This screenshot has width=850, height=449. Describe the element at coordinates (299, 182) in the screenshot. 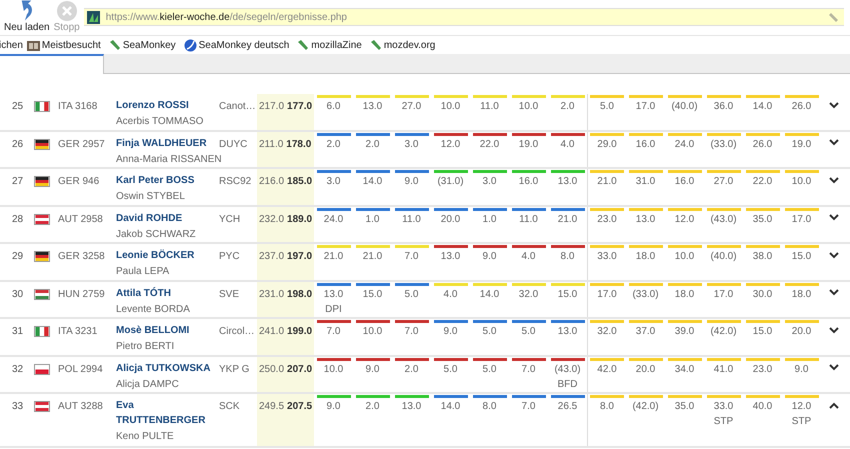

I see `net-points: 185.0` at that location.